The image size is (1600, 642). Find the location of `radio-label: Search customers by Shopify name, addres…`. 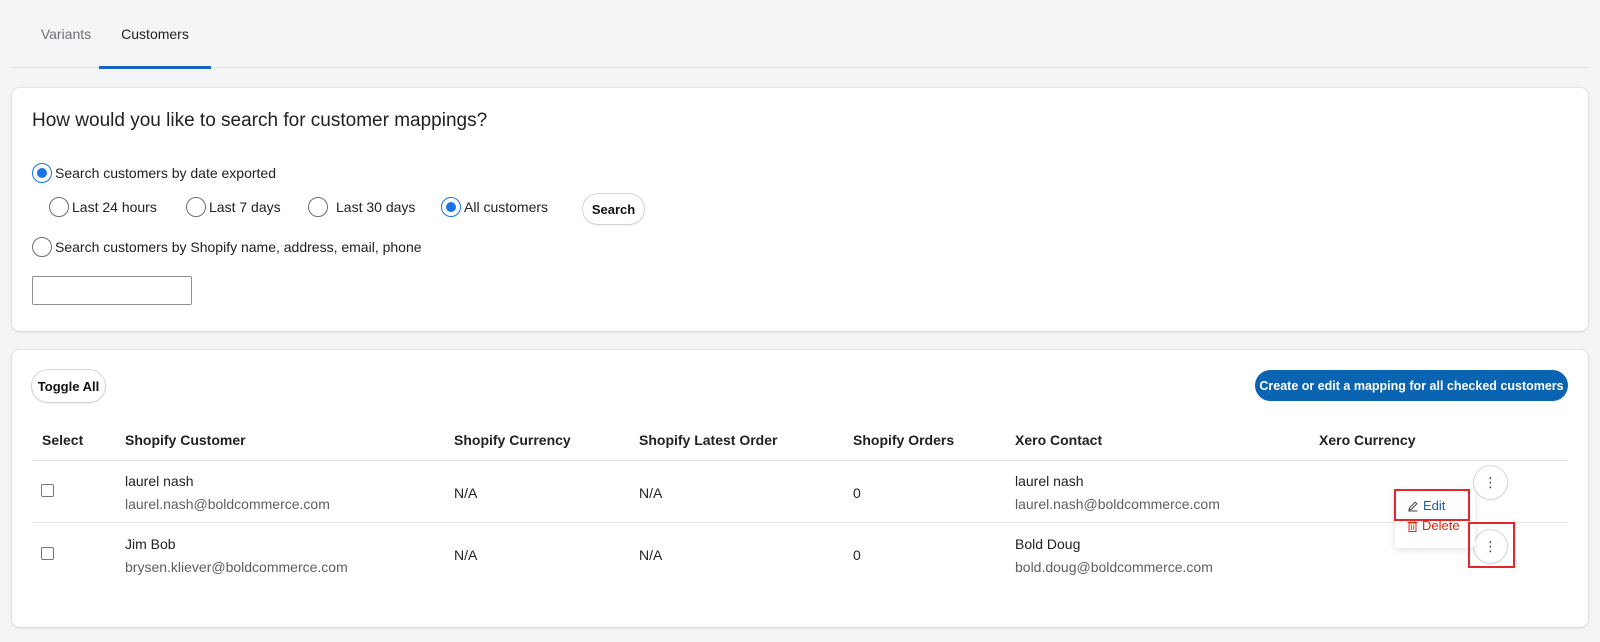

radio-label: Search customers by Shopify name, addres… is located at coordinates (238, 247).